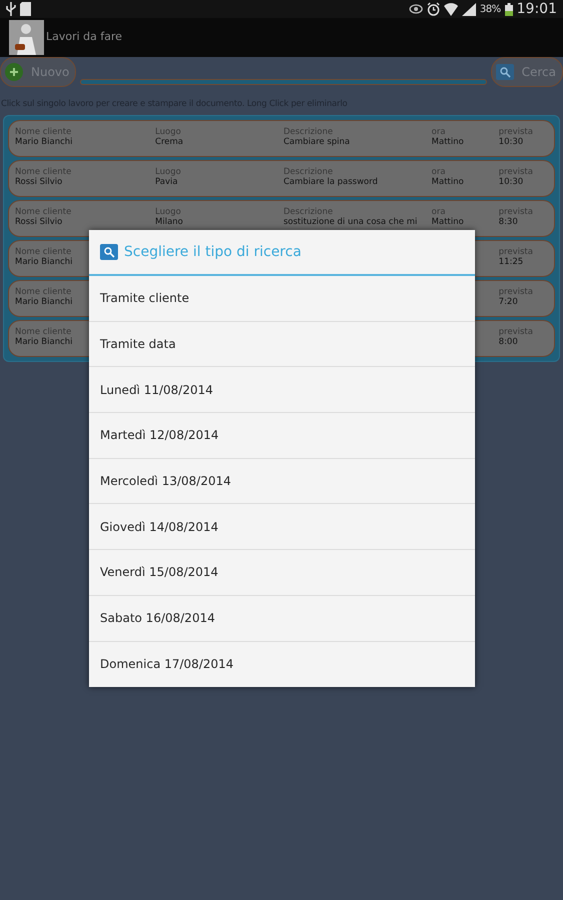 The width and height of the screenshot is (563, 900). Describe the element at coordinates (282, 573) in the screenshot. I see `menu-option: Venerdì 15/08/2014` at that location.